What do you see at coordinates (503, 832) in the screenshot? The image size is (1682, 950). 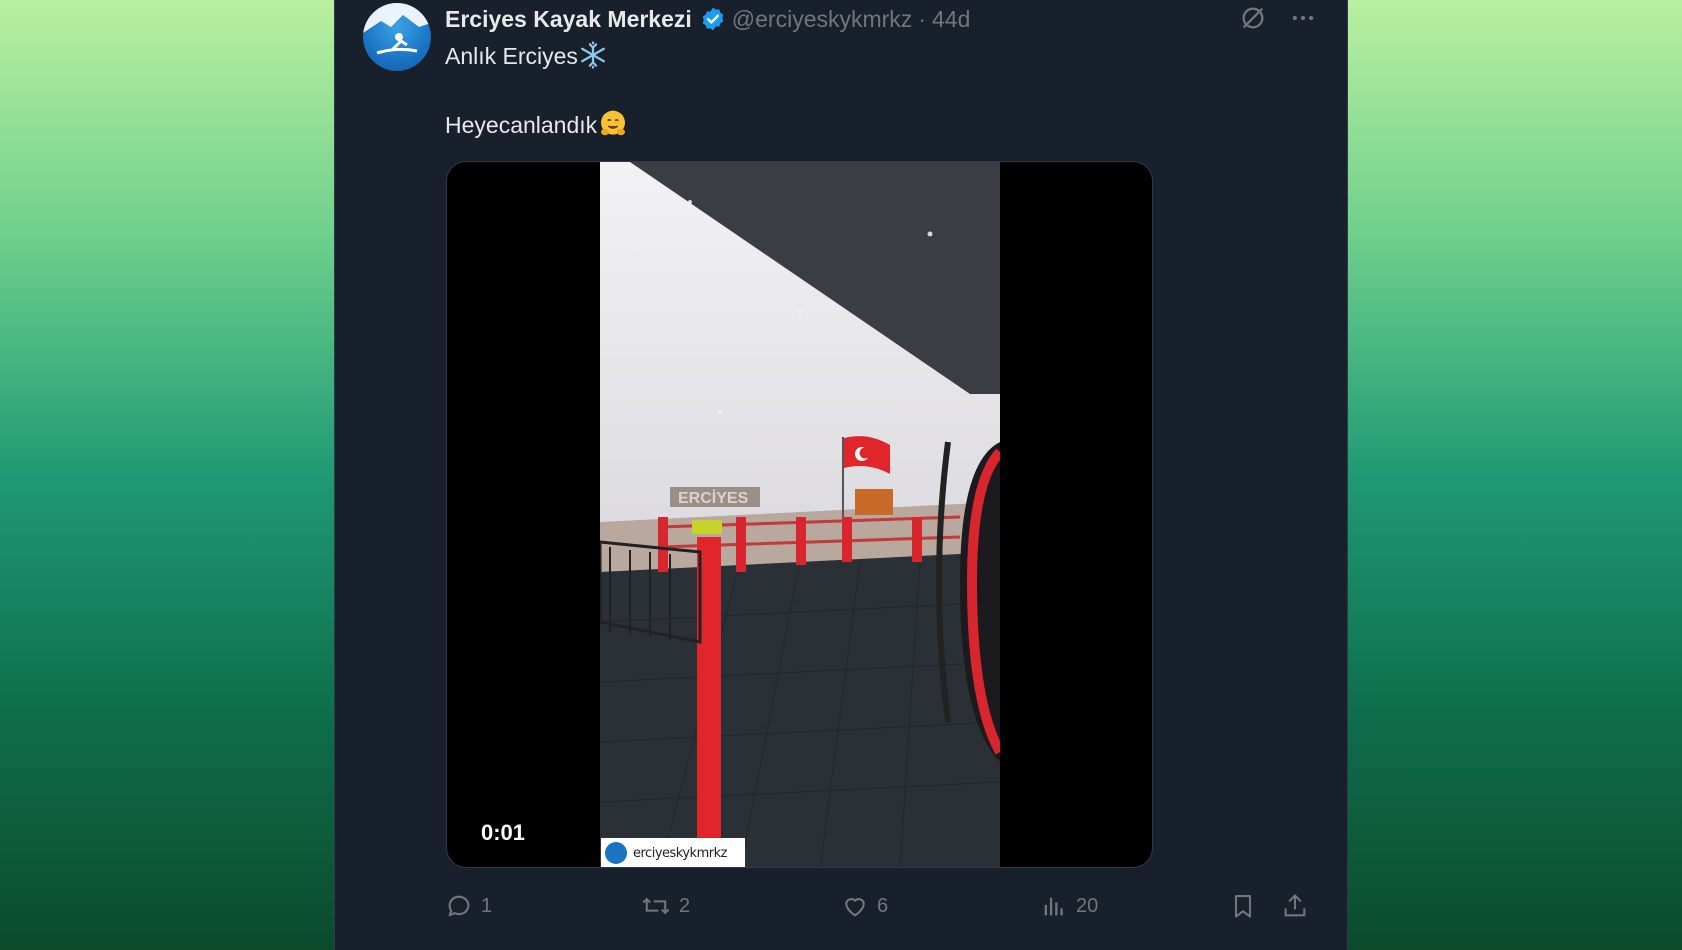 I see `video-timestamp: 0:01` at bounding box center [503, 832].